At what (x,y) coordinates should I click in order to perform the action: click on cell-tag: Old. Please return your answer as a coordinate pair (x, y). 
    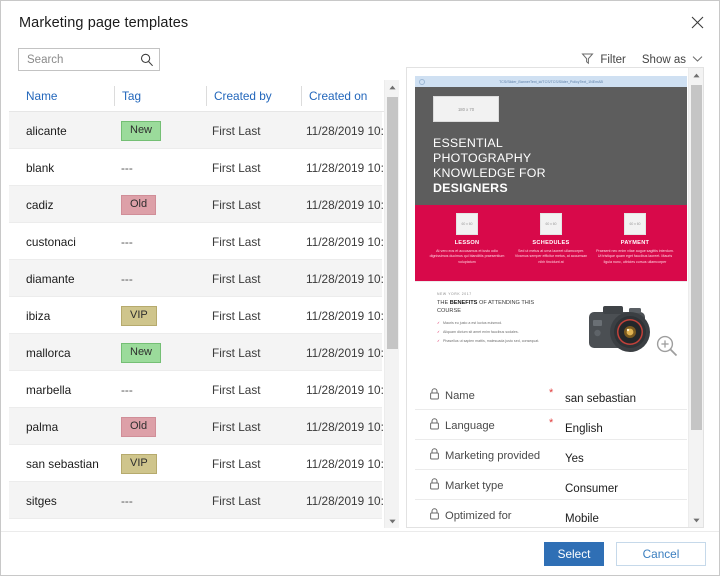
    Looking at the image, I should click on (165, 426).